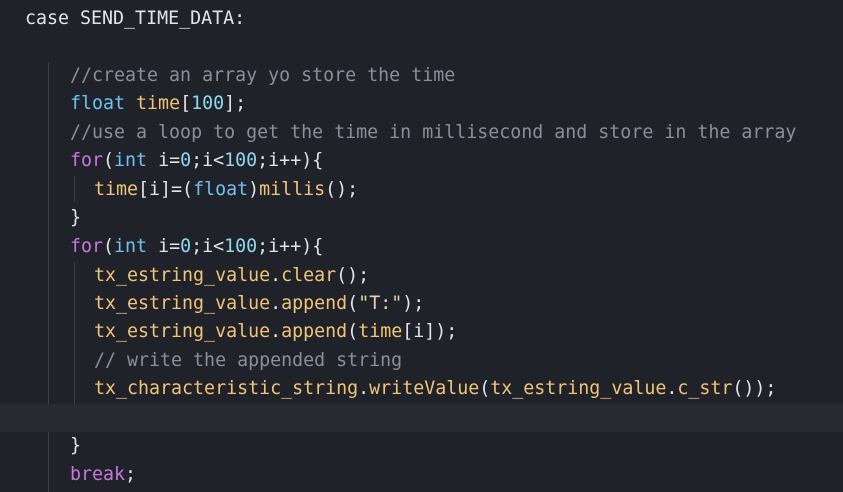 This screenshot has width=843, height=492. Describe the element at coordinates (421, 276) in the screenshot. I see `code-line-10: tx_estring_value.clear();` at that location.